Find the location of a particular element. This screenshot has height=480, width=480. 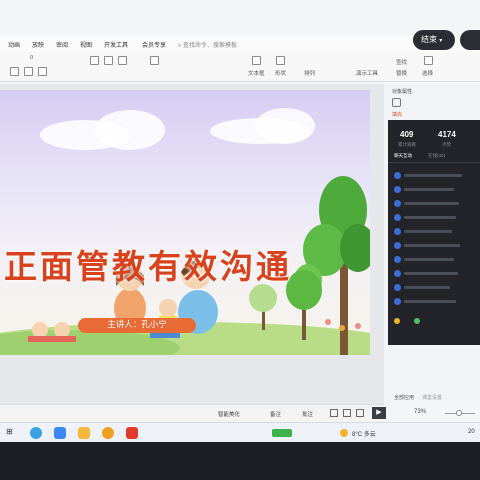

font-size-field: 0 is located at coordinates (31, 58).